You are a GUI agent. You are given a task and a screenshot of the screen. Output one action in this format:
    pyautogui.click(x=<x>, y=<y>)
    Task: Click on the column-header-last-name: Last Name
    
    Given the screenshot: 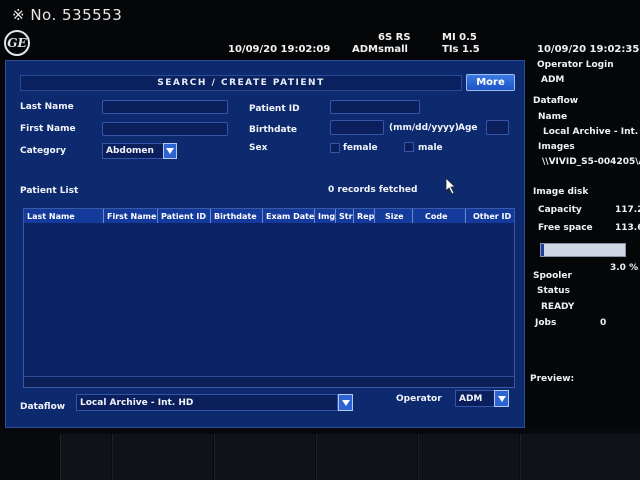 What is the action you would take?
    pyautogui.click(x=64, y=216)
    